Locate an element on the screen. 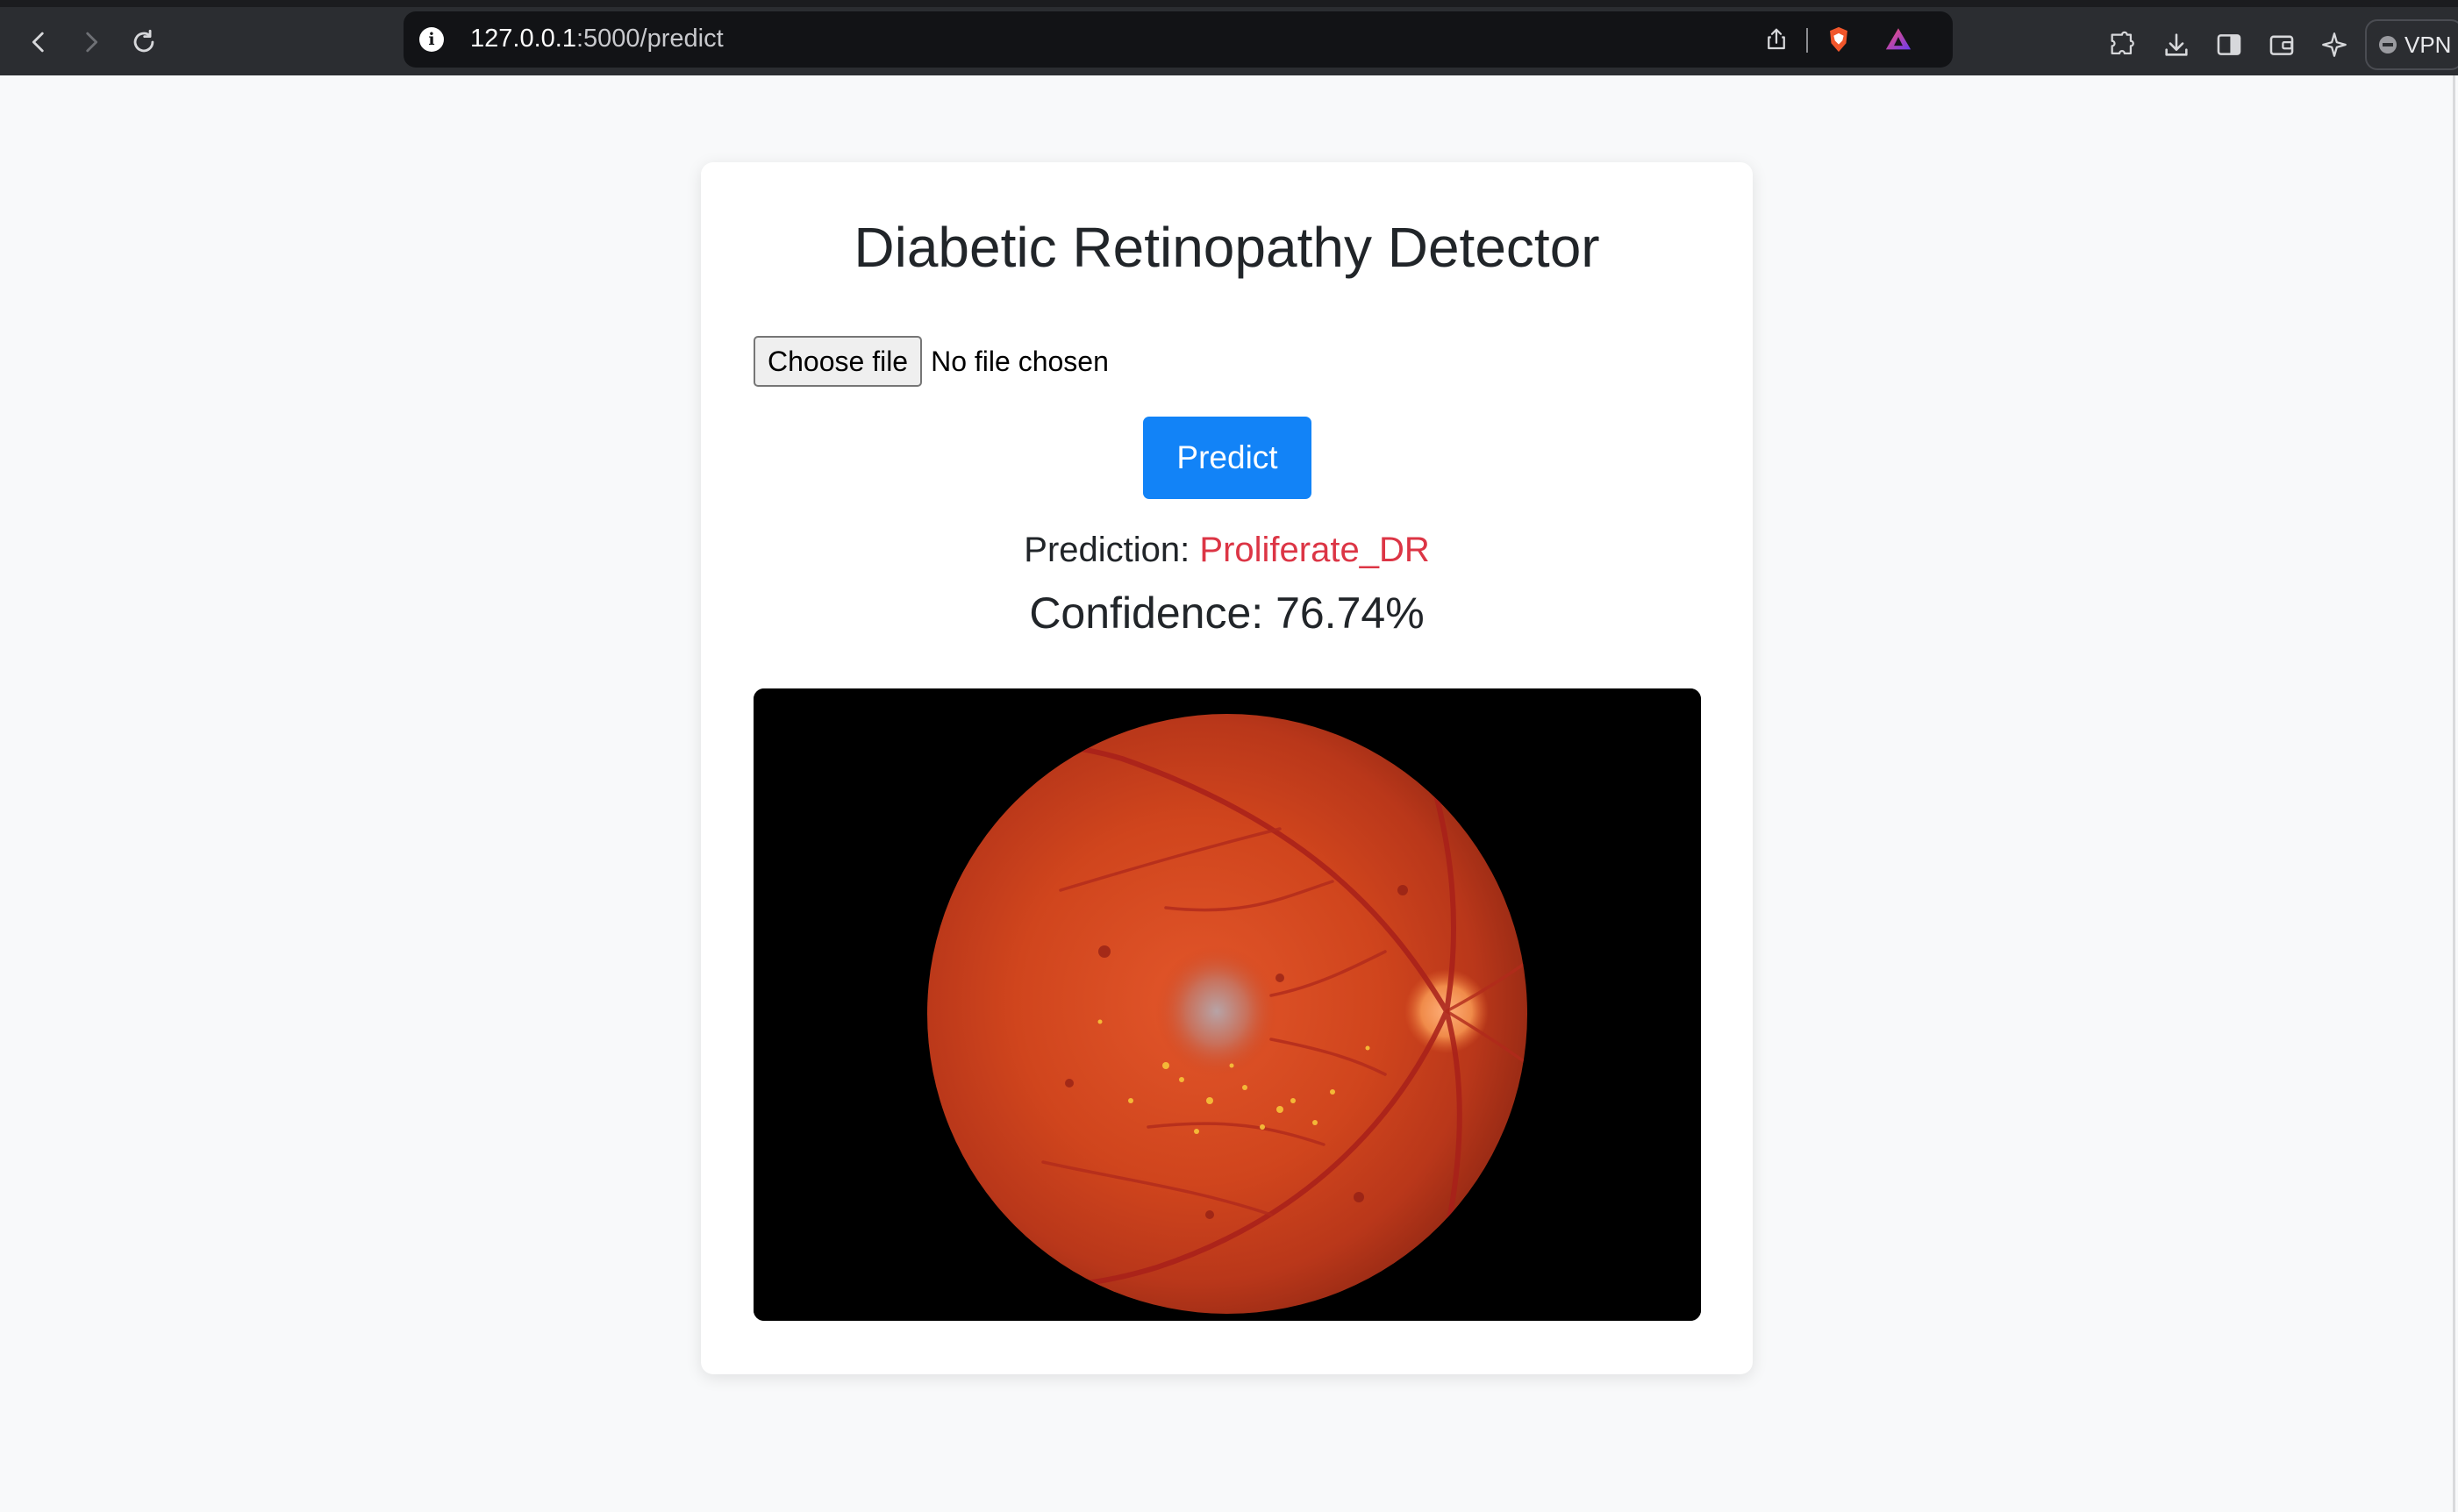 This screenshot has width=2458, height=1512. wallet-icon is located at coordinates (2282, 45).